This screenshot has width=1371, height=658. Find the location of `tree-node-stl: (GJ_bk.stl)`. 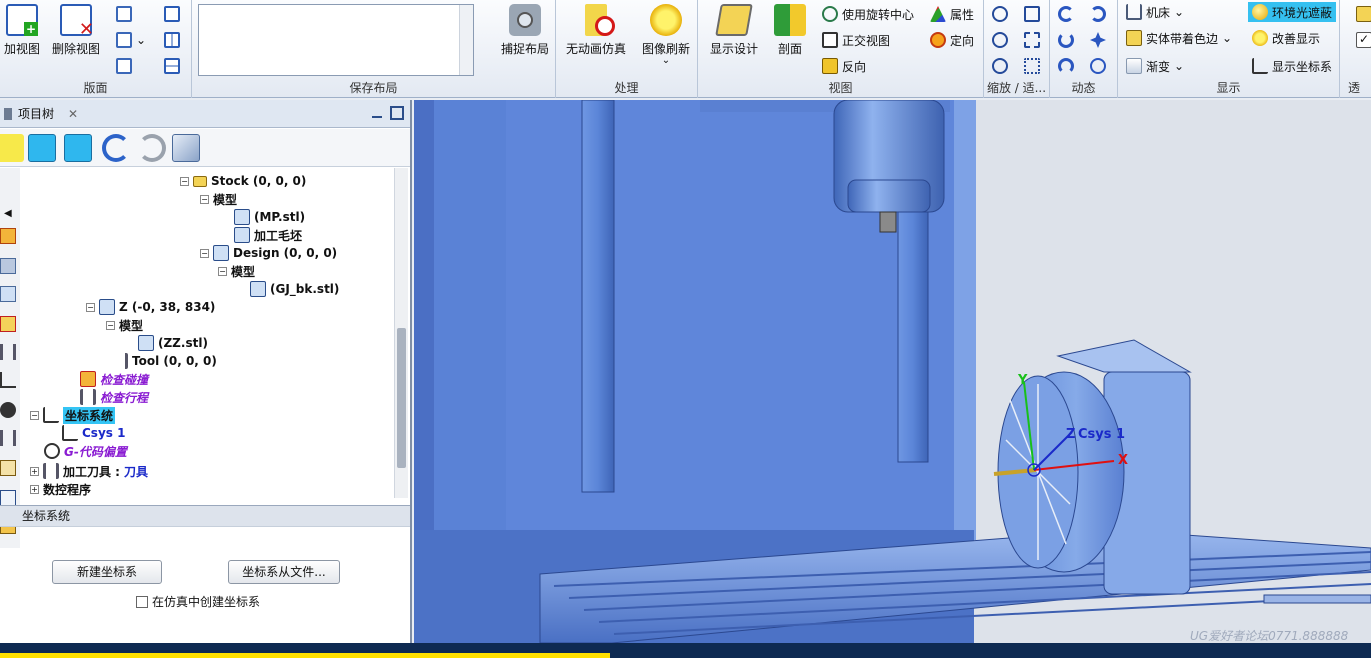

tree-node-stl: (GJ_bk.stl) is located at coordinates (294, 289).